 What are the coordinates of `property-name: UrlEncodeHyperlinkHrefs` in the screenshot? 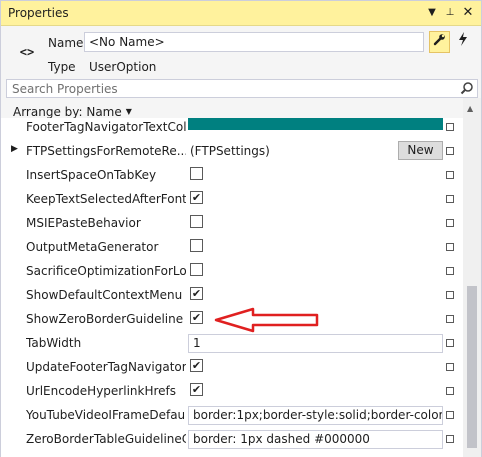 It's located at (101, 391).